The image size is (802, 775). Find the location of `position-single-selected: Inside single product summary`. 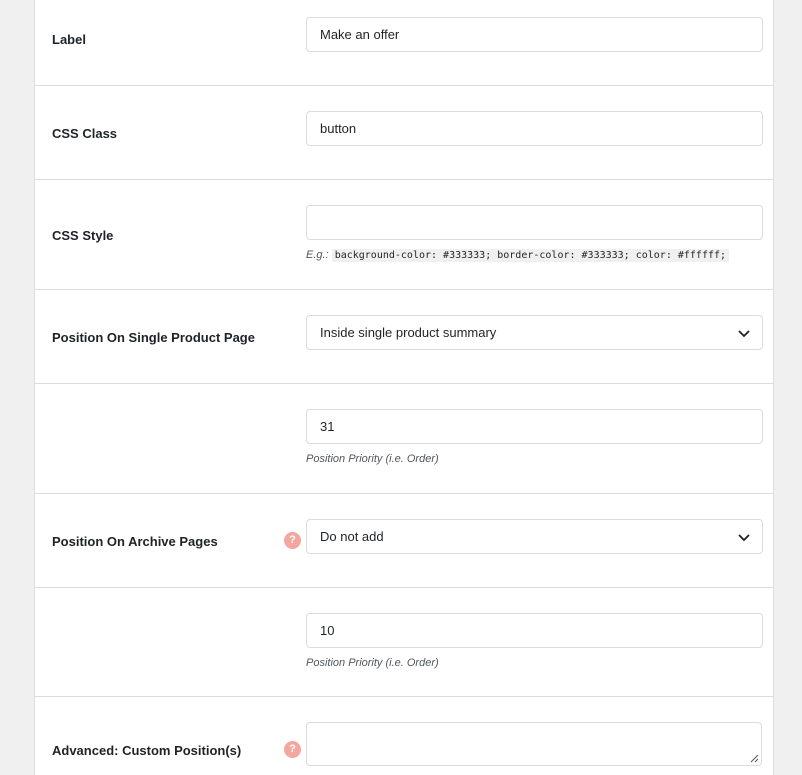

position-single-selected: Inside single product summary is located at coordinates (408, 332).